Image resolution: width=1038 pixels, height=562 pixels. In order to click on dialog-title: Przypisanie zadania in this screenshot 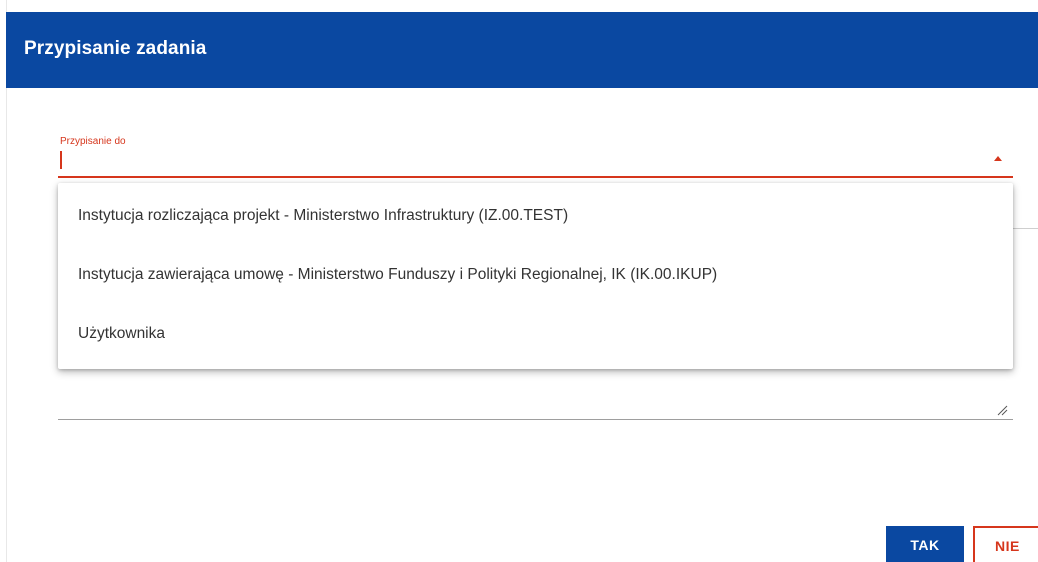, I will do `click(115, 48)`.